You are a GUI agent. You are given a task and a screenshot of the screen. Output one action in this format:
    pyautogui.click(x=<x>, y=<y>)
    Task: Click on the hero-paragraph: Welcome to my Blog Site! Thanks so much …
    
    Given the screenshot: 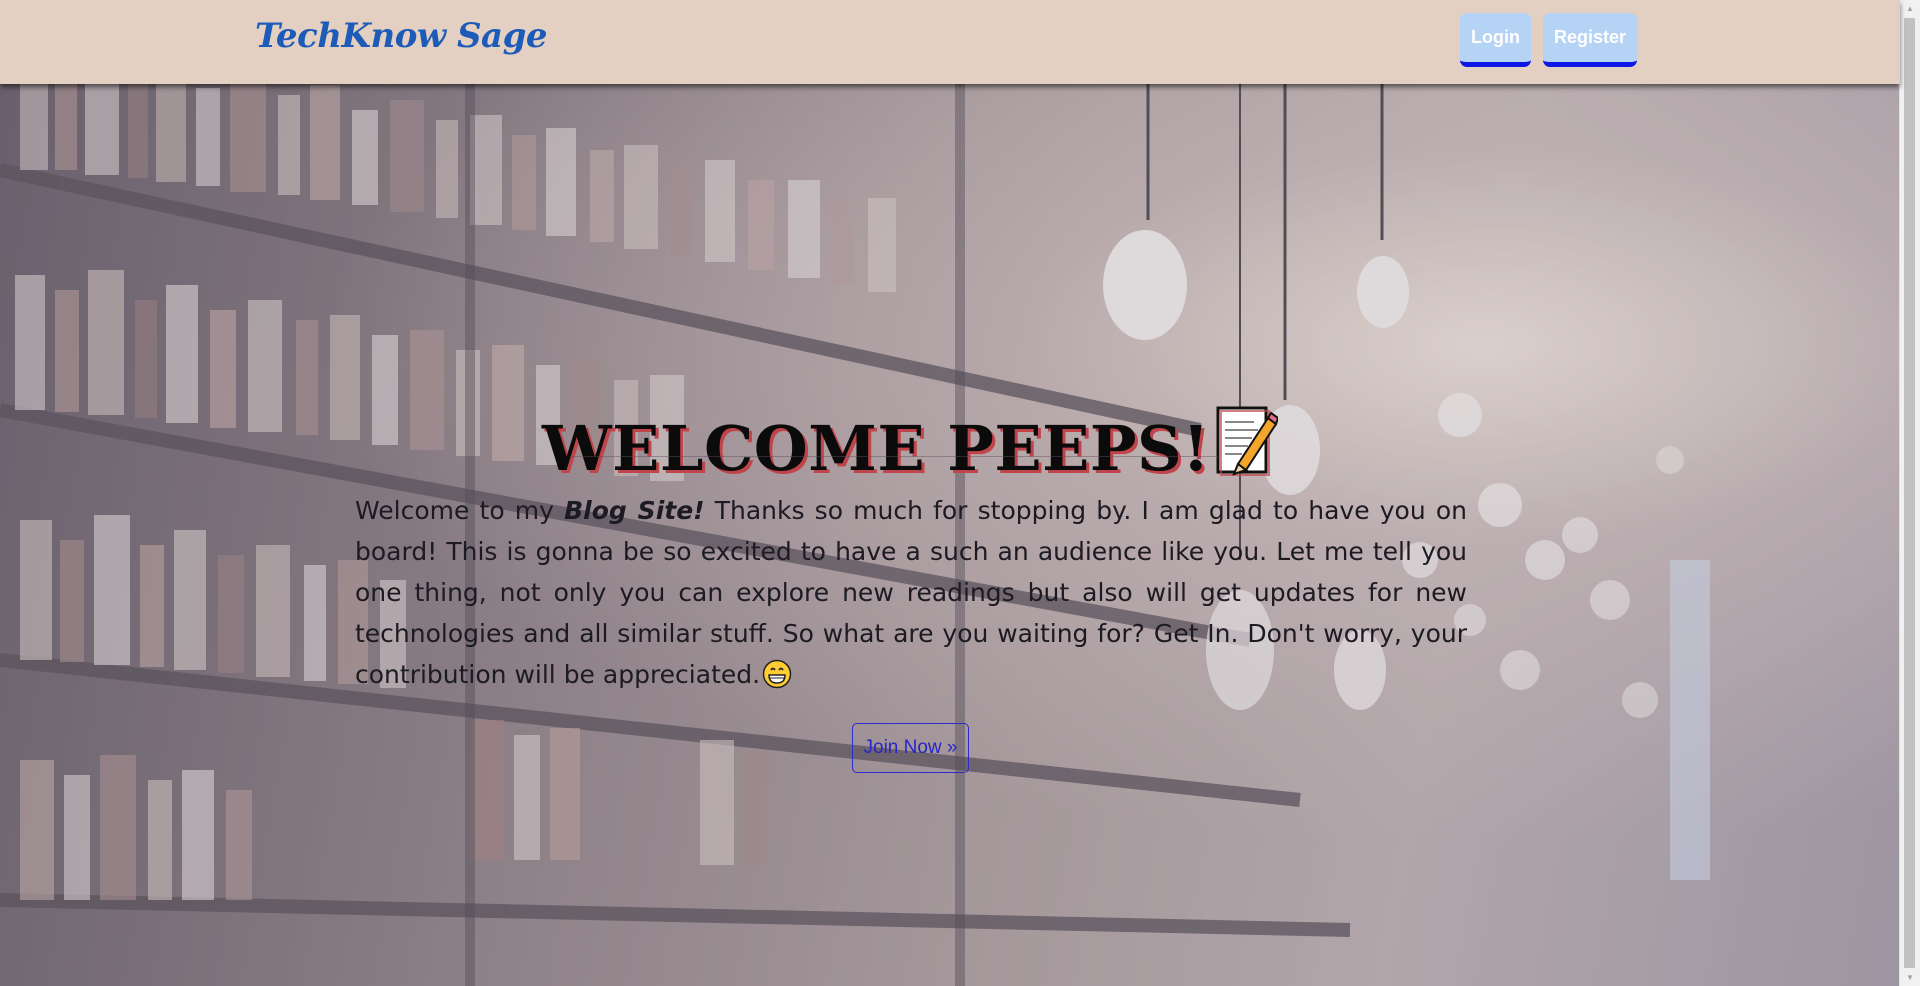 What is the action you would take?
    pyautogui.click(x=911, y=592)
    